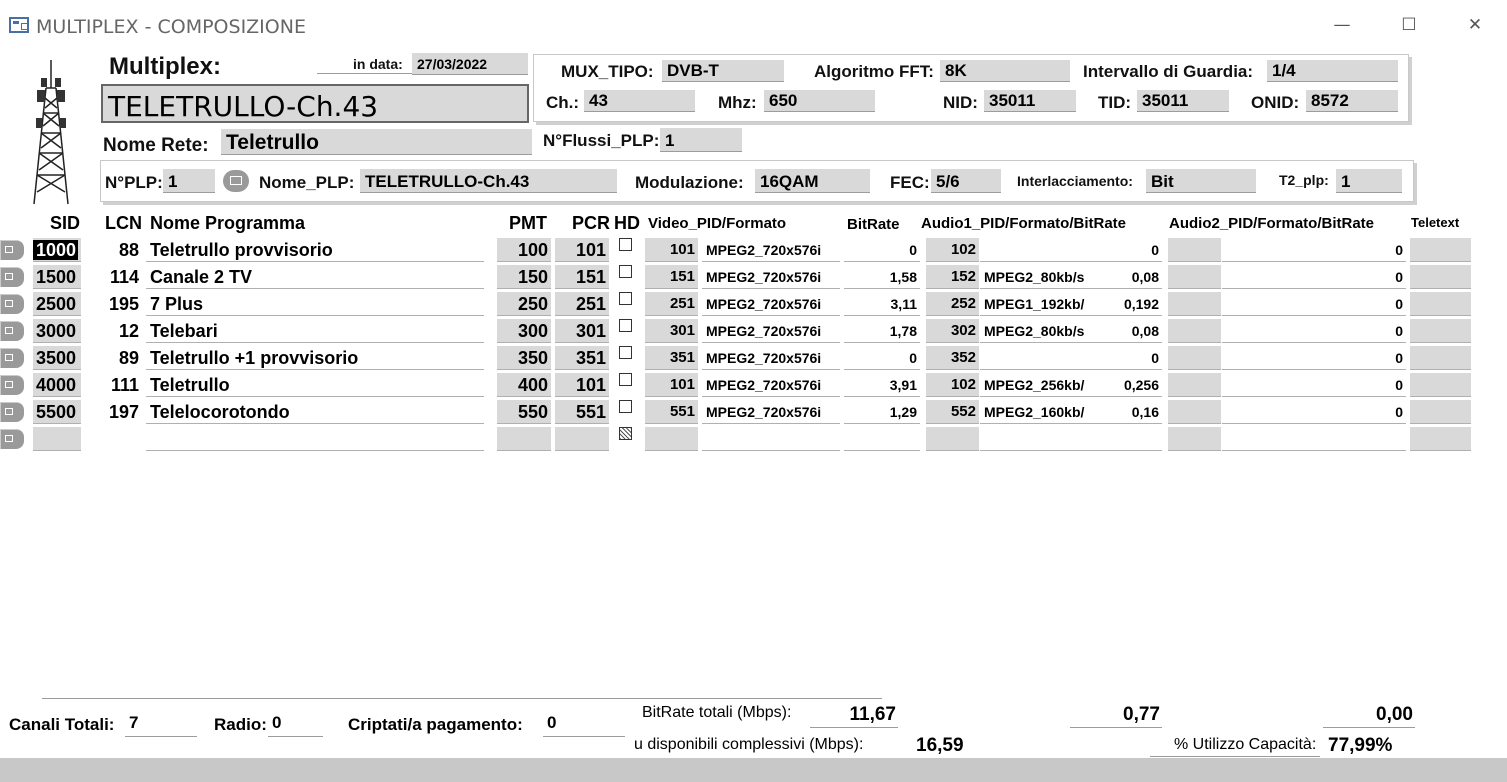 The height and width of the screenshot is (782, 1507). Describe the element at coordinates (723, 71) in the screenshot. I see `mux-tipo-field: DVB-T` at that location.